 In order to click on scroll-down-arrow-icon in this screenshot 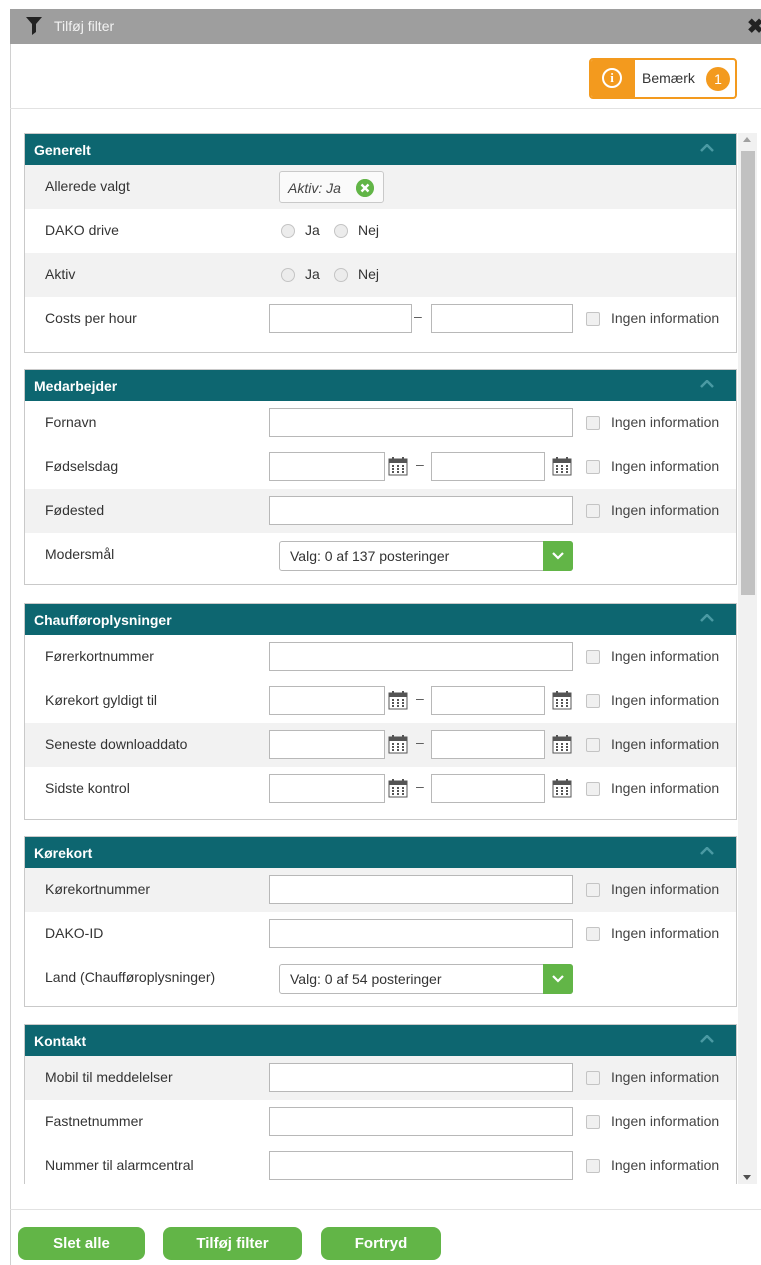, I will do `click(747, 1177)`.